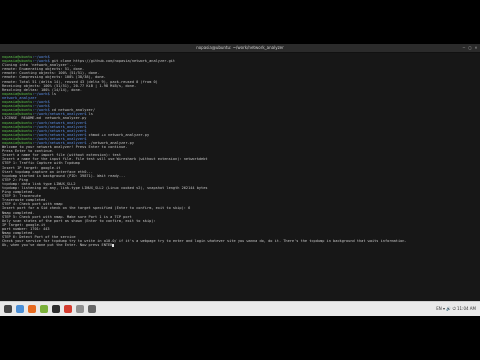 The height and width of the screenshot is (360, 480). Describe the element at coordinates (56, 309) in the screenshot. I see `terminal-icon` at that location.